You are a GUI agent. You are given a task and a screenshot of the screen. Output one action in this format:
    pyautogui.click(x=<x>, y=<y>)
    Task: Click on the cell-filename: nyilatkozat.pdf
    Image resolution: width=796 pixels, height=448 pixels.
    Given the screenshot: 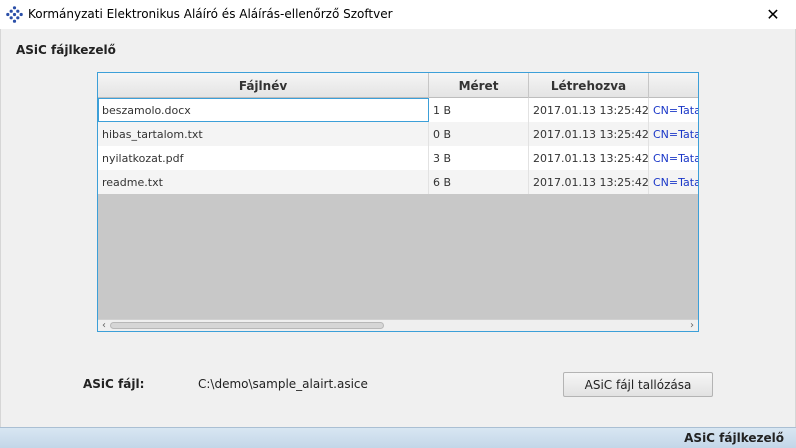 What is the action you would take?
    pyautogui.click(x=263, y=158)
    